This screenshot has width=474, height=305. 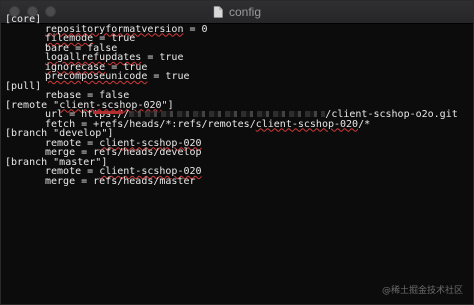 I want to click on redacted-url-highlight, so click(x=108, y=112).